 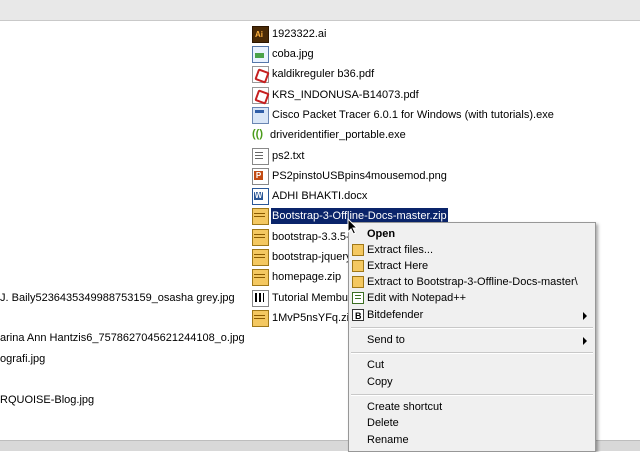 I want to click on file-item: 1923322.ai, so click(x=289, y=34).